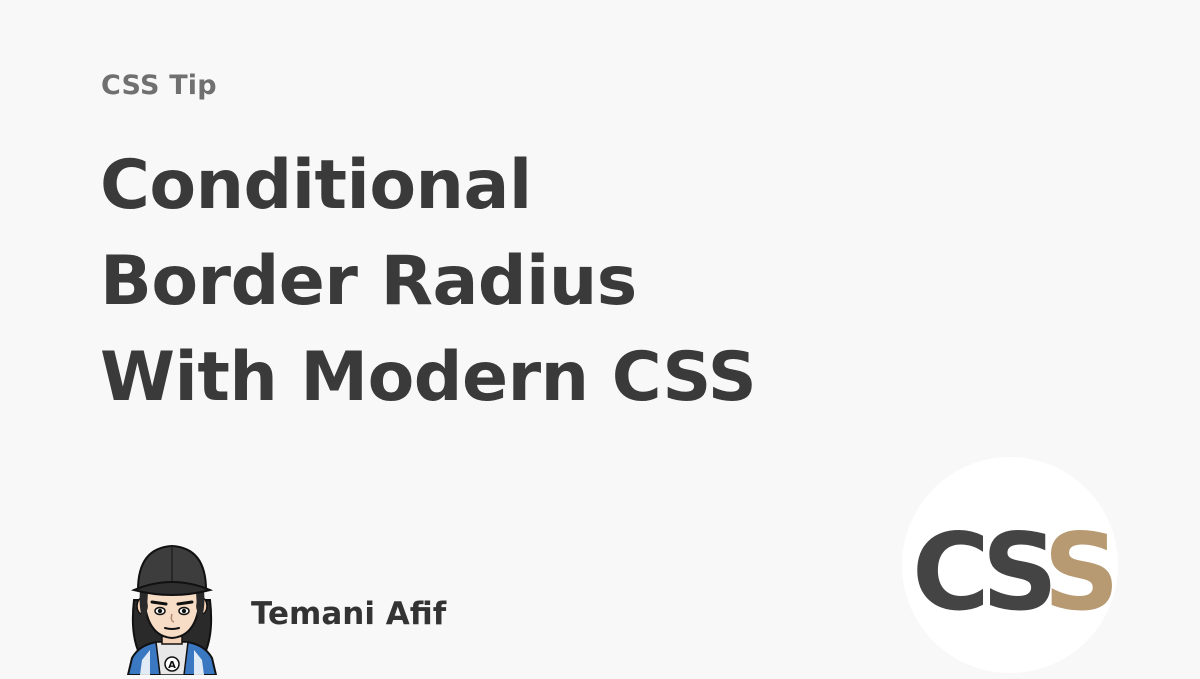 This screenshot has width=1200, height=679. Describe the element at coordinates (316, 185) in the screenshot. I see `title-line-1: Conditional` at that location.